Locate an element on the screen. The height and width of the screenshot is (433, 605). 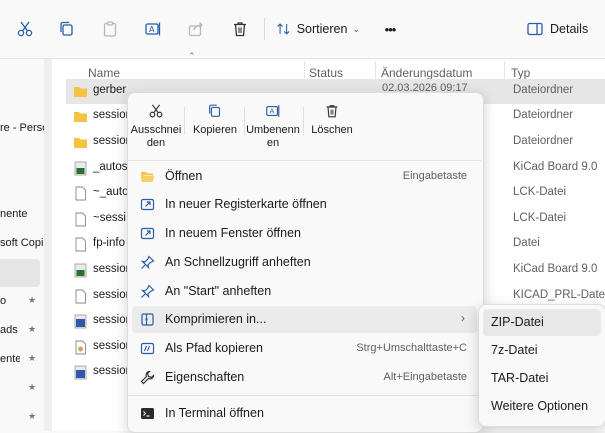
menu-item-pin-start: An "Start" anheften is located at coordinates (304, 291).